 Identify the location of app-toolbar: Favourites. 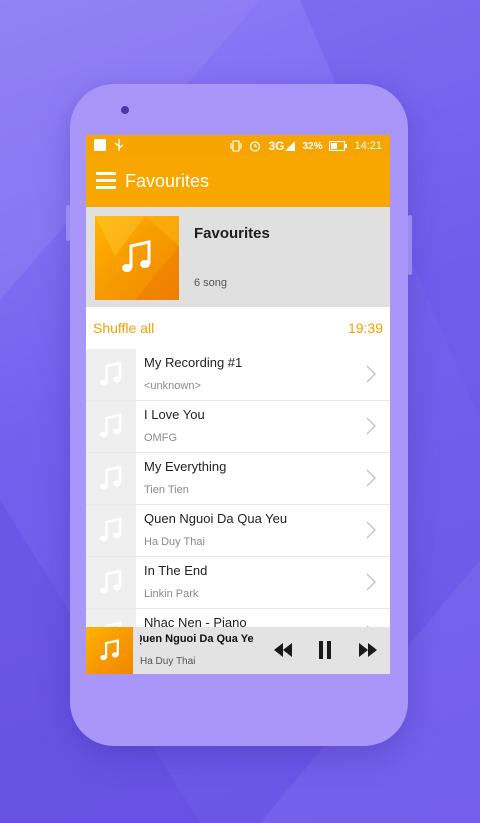
(238, 182).